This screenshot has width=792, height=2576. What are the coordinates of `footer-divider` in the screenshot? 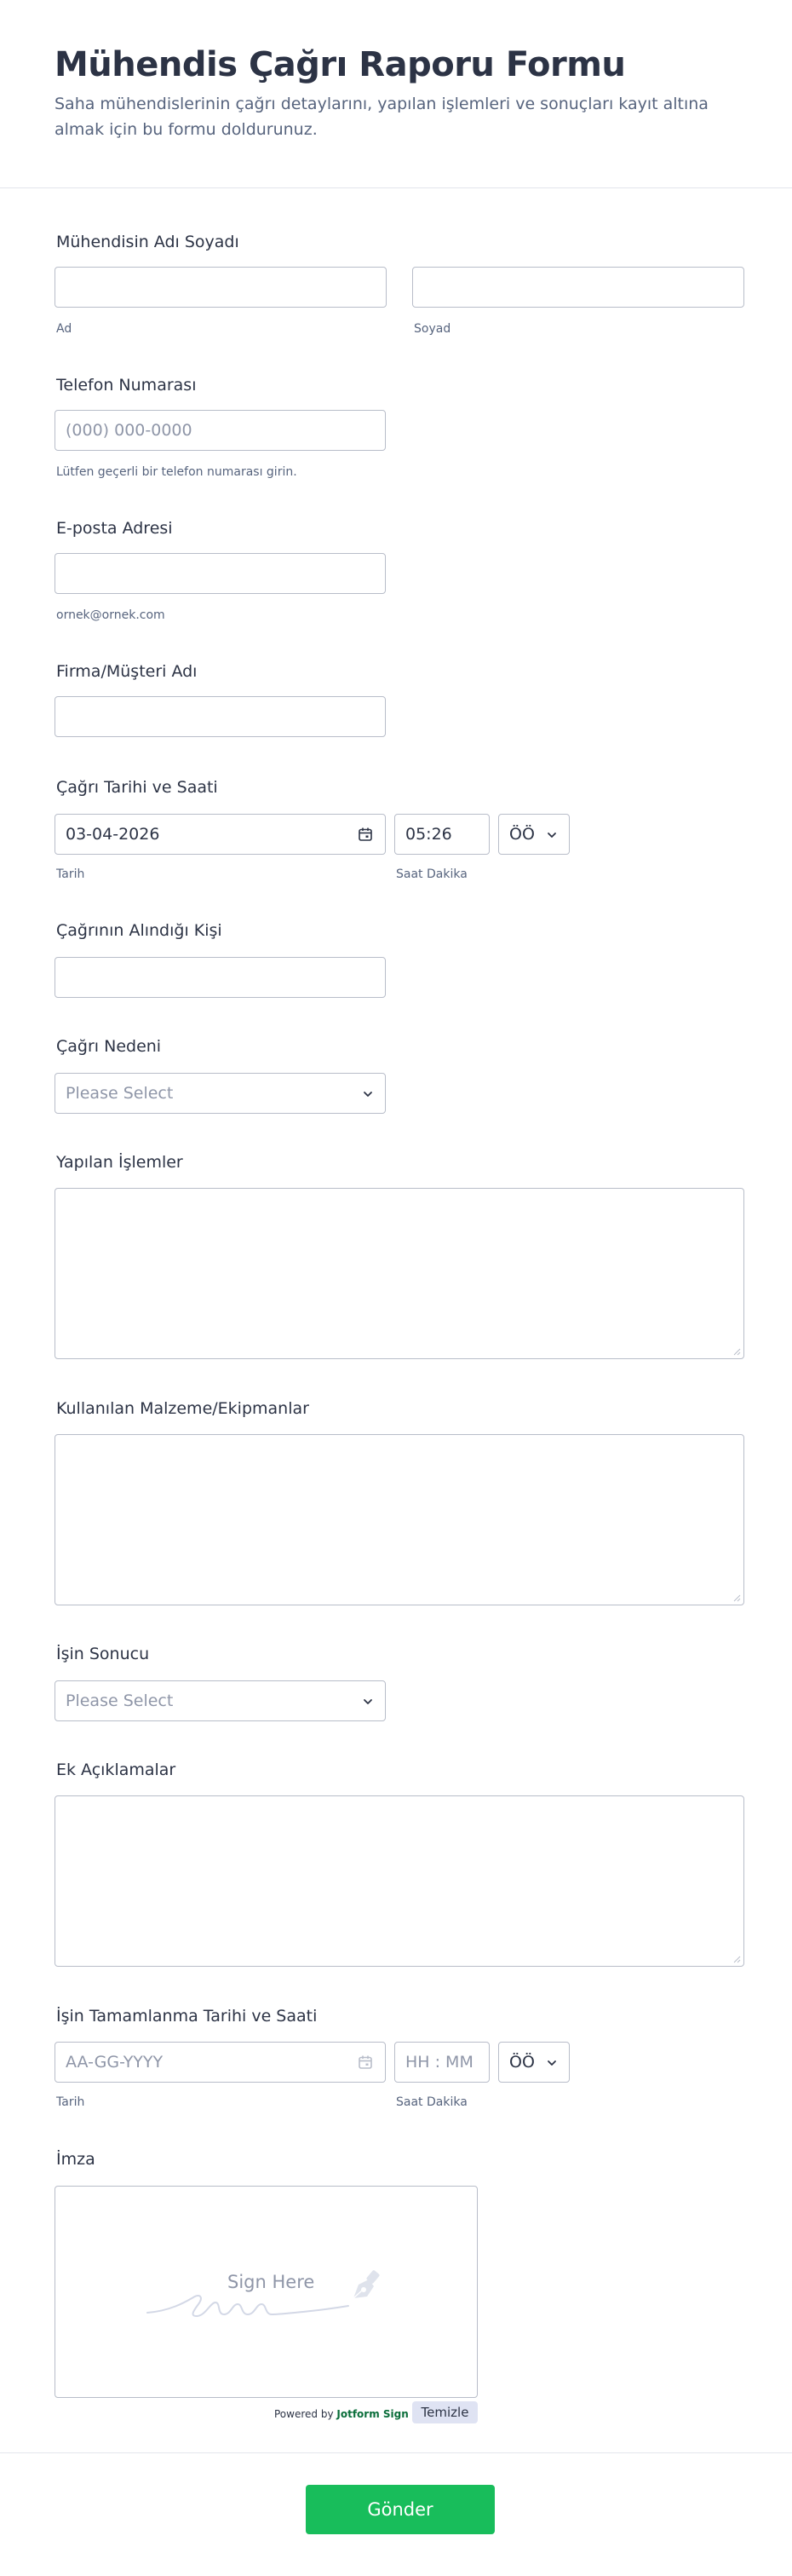 It's located at (396, 2452).